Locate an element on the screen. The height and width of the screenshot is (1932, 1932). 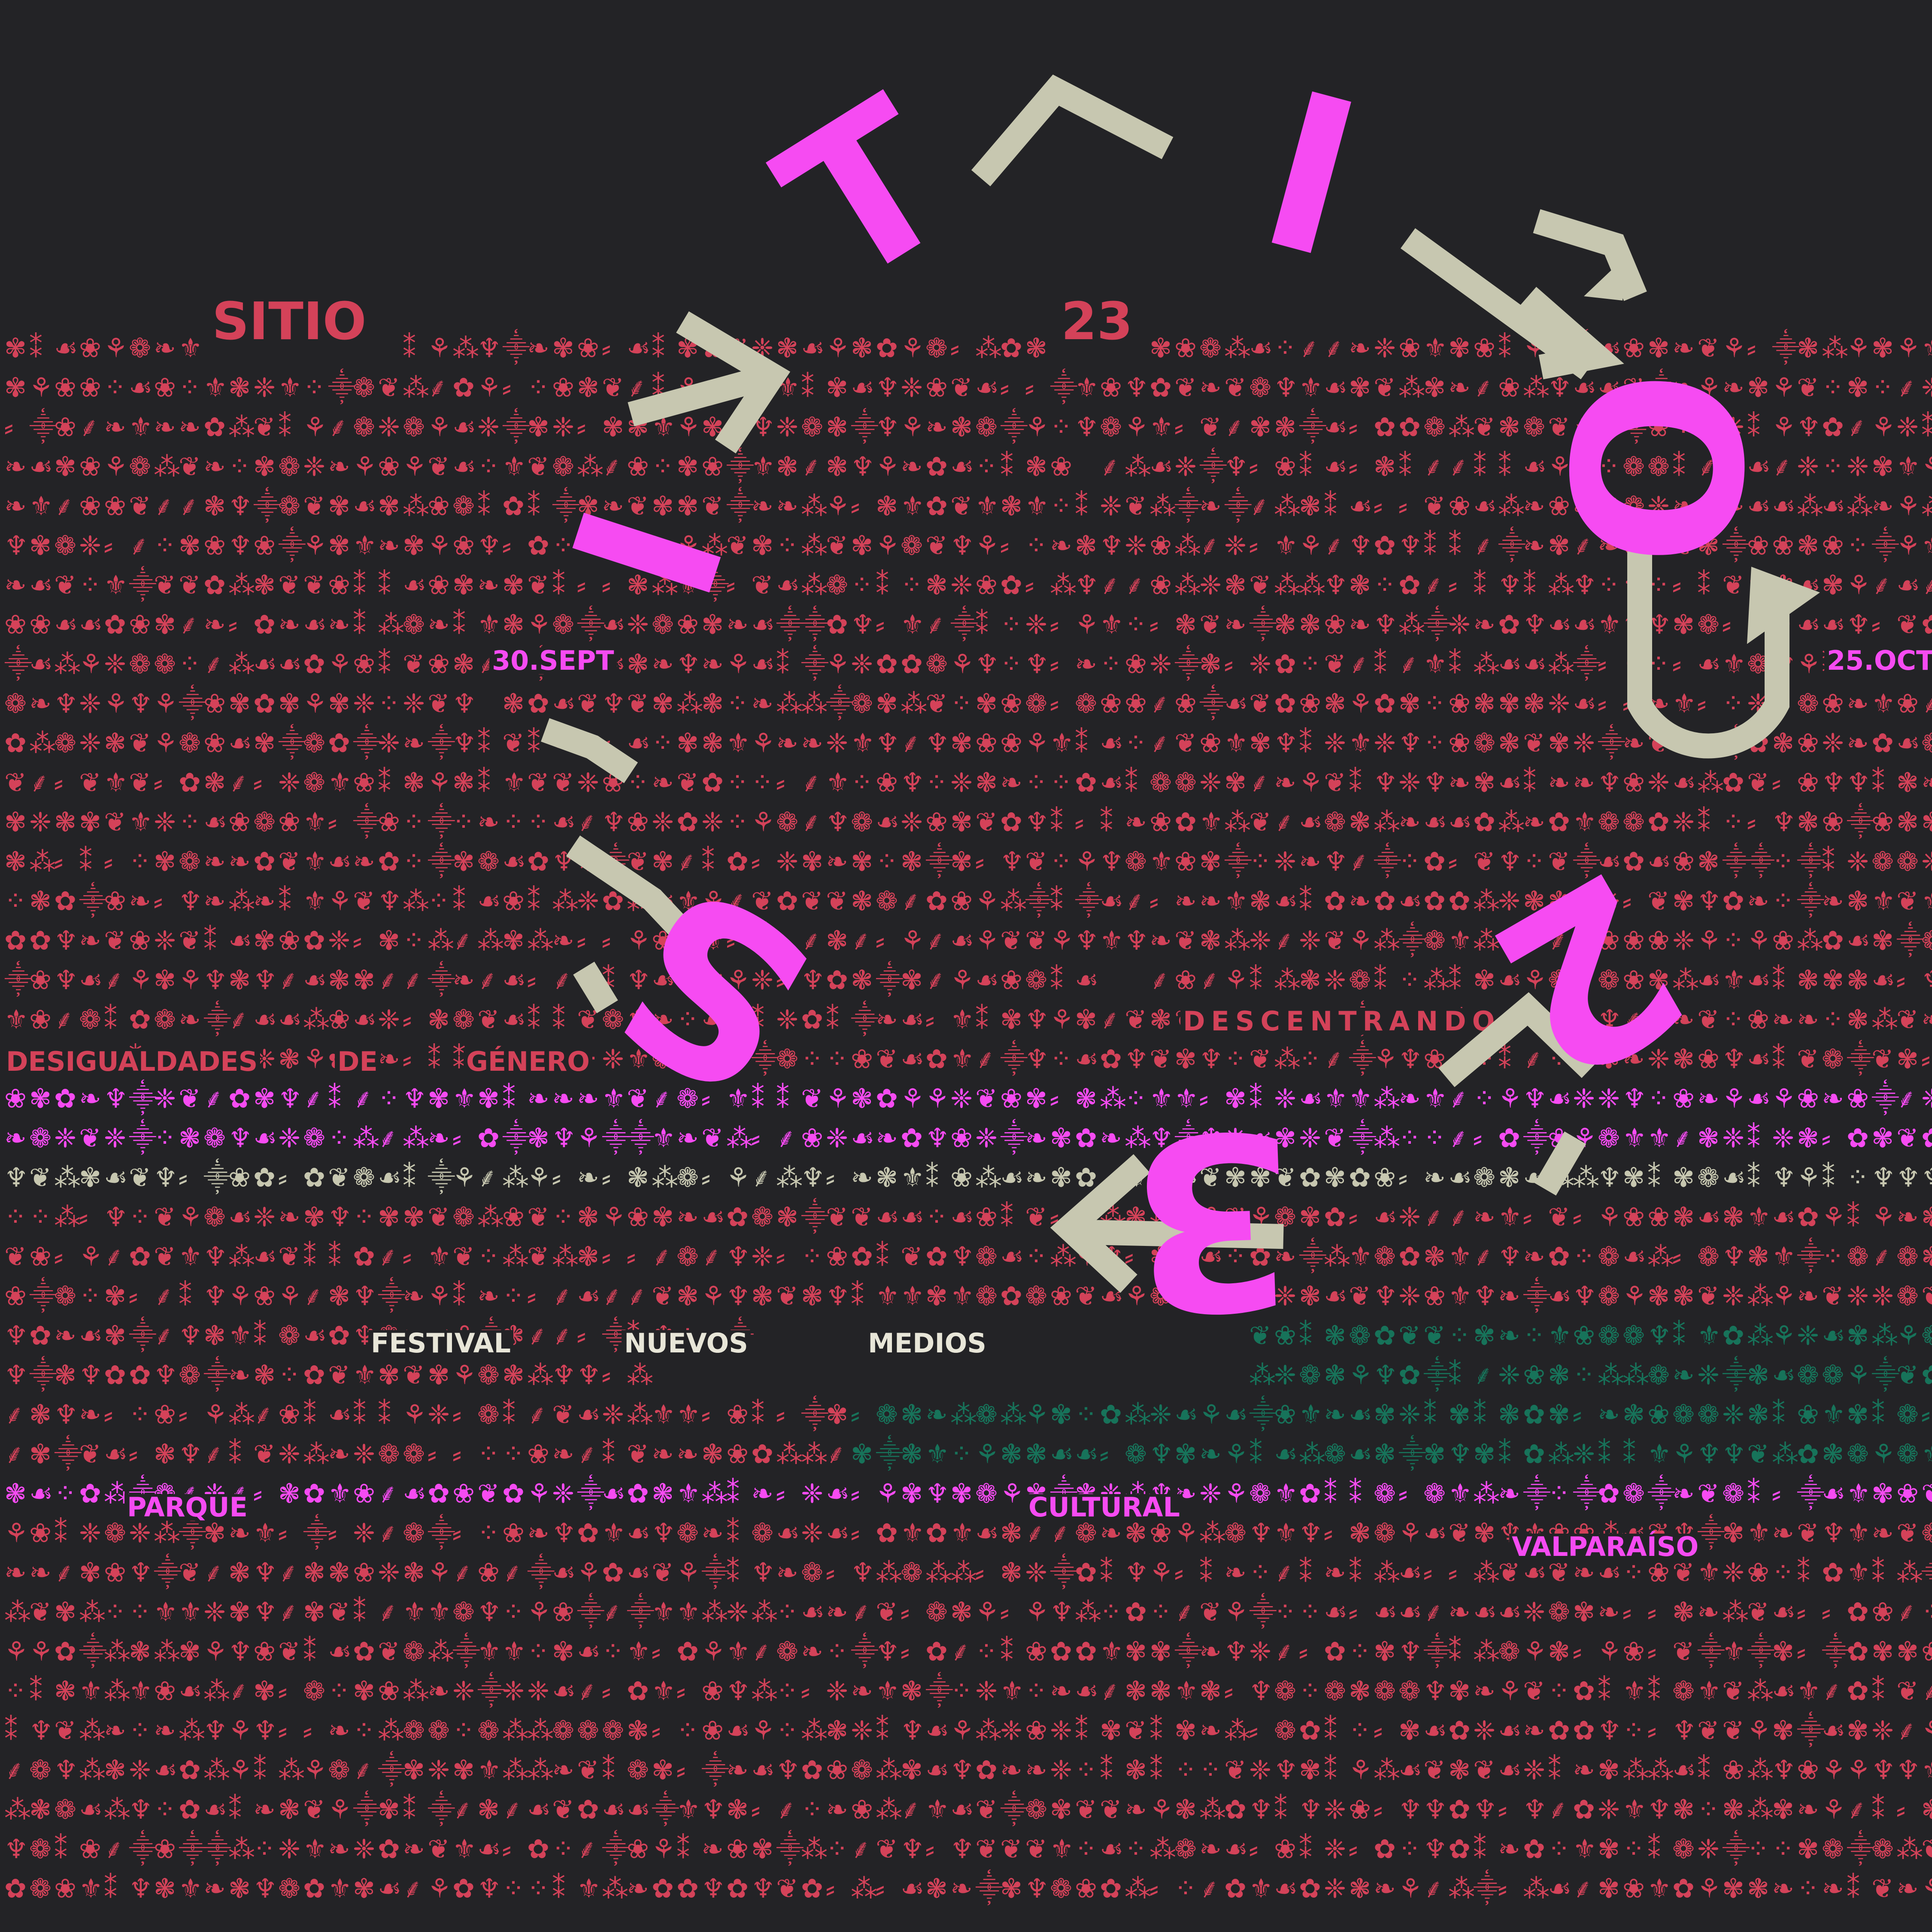
circle-letter-3: 3 is located at coordinates (1212, 1219).